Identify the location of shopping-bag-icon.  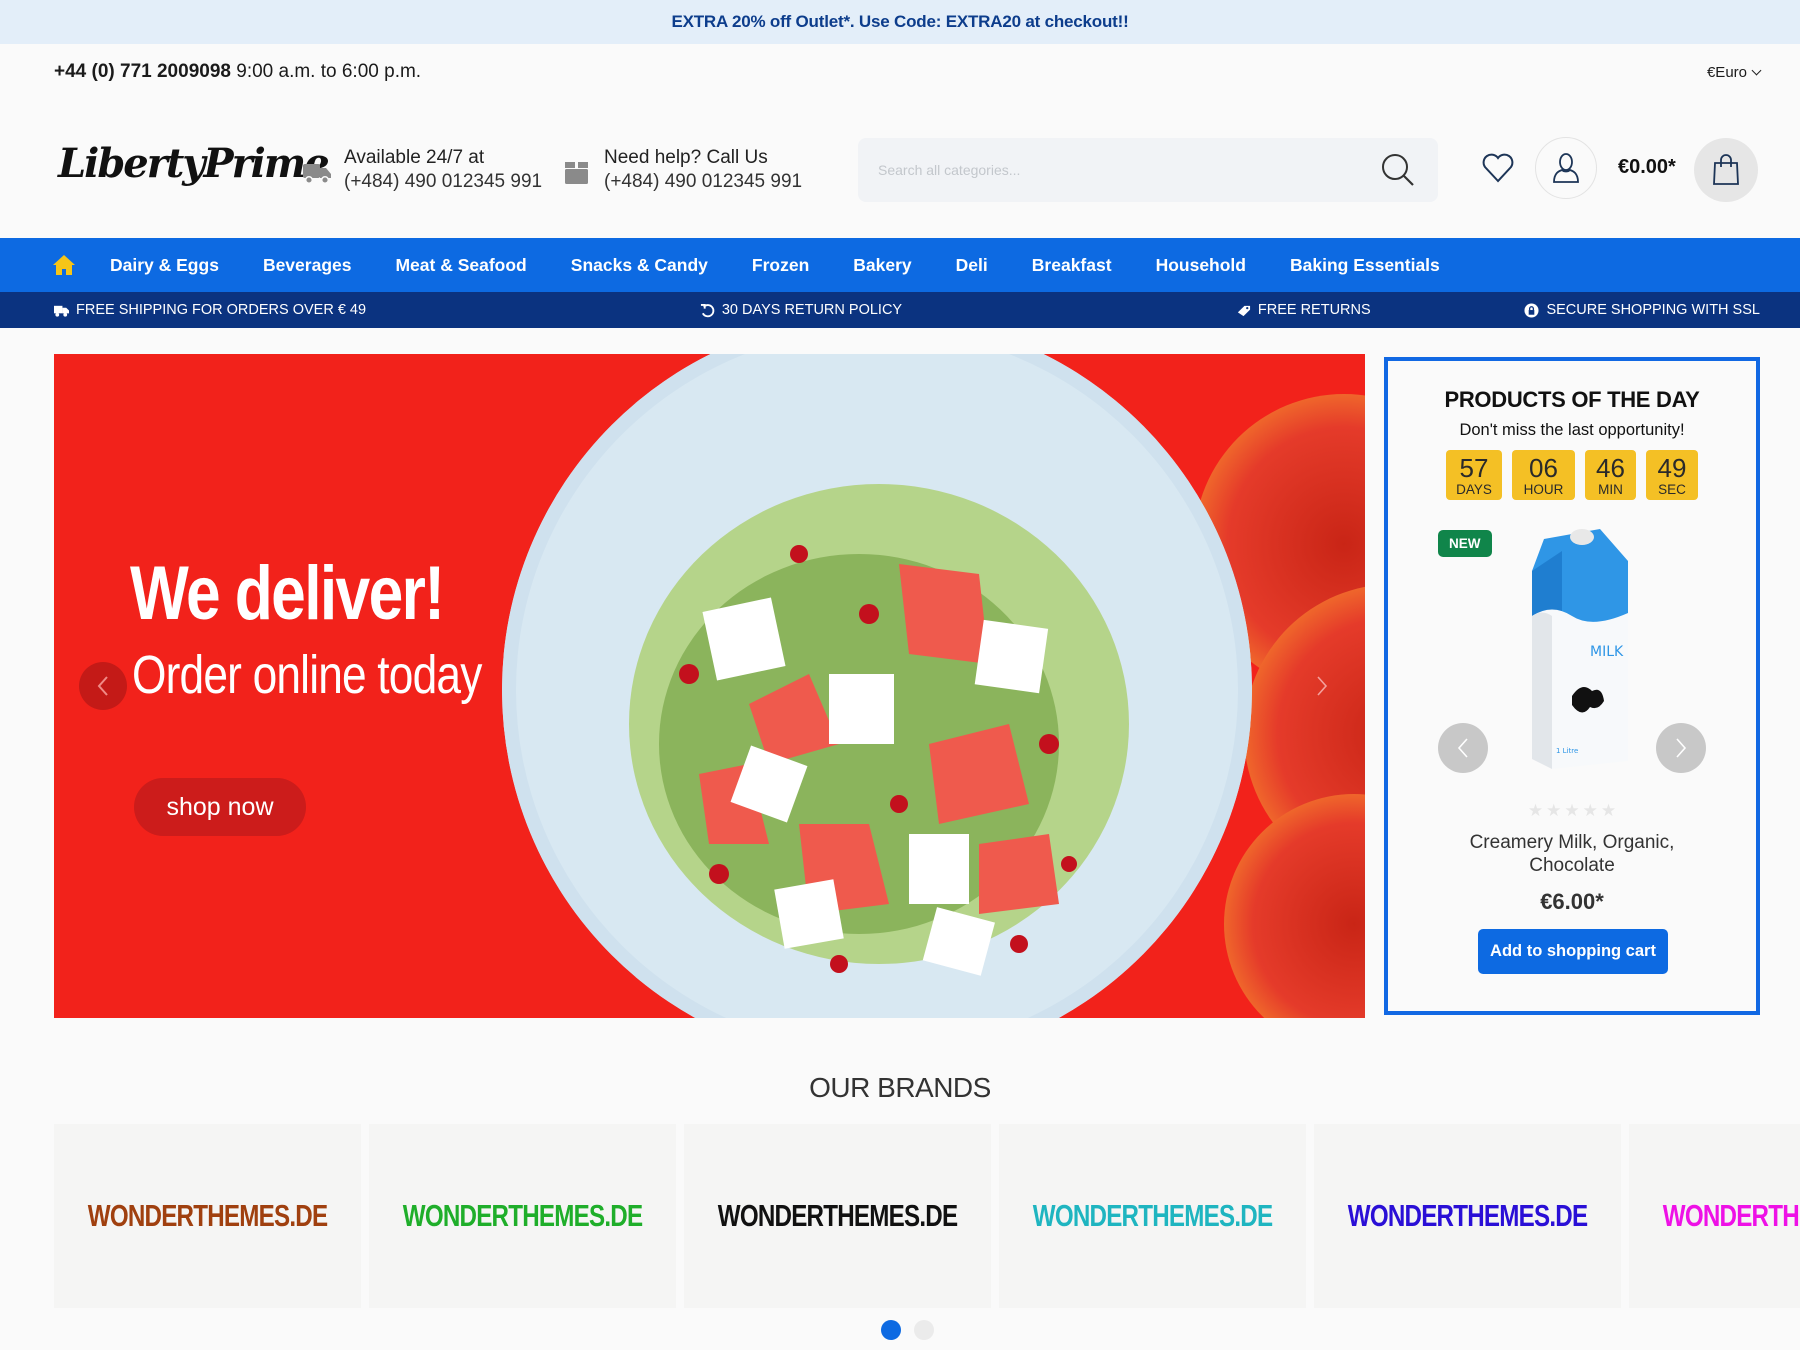
(1726, 169).